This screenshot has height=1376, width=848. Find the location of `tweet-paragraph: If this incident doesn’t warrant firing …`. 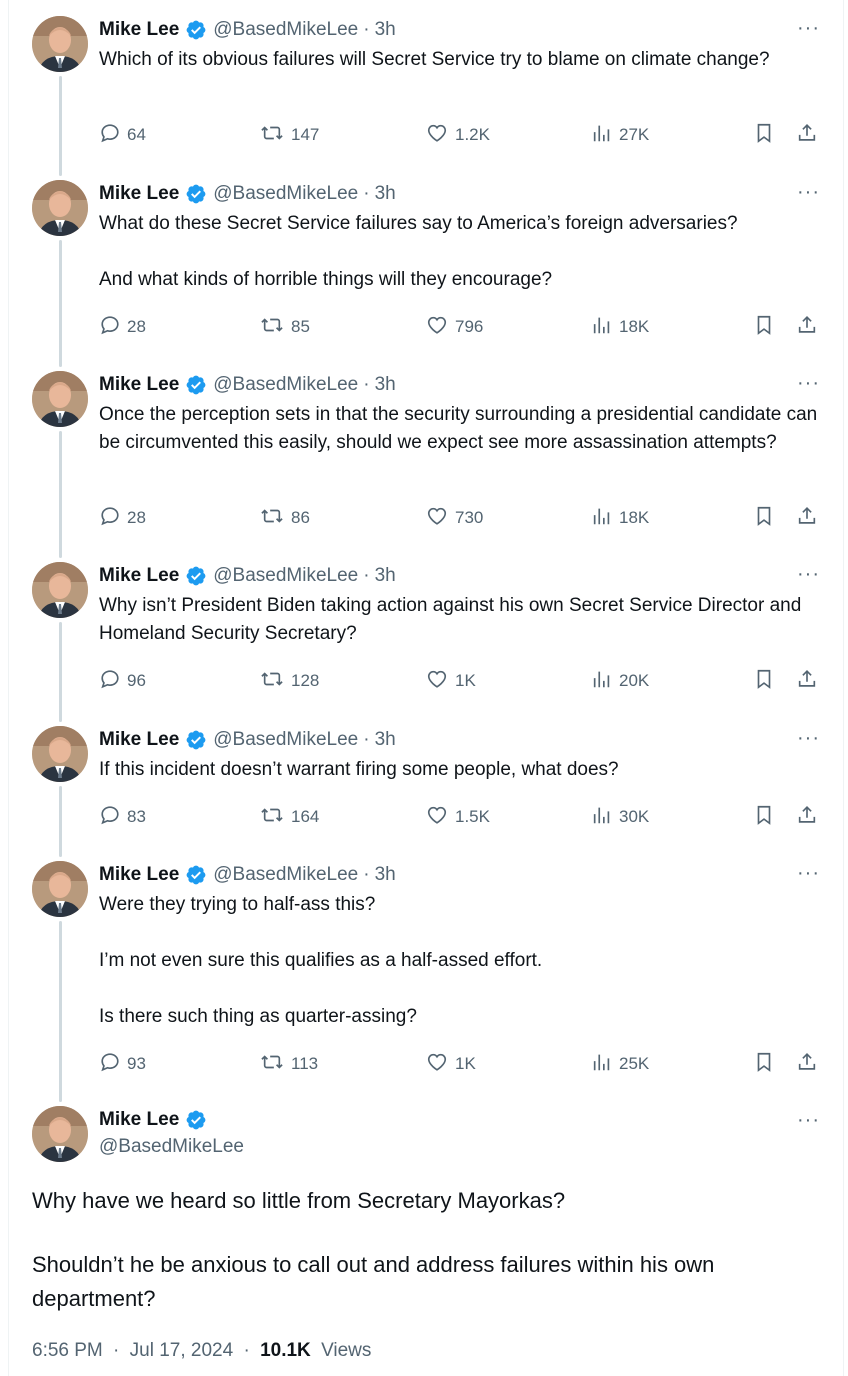

tweet-paragraph: If this incident doesn’t warrant firing … is located at coordinates (359, 769).